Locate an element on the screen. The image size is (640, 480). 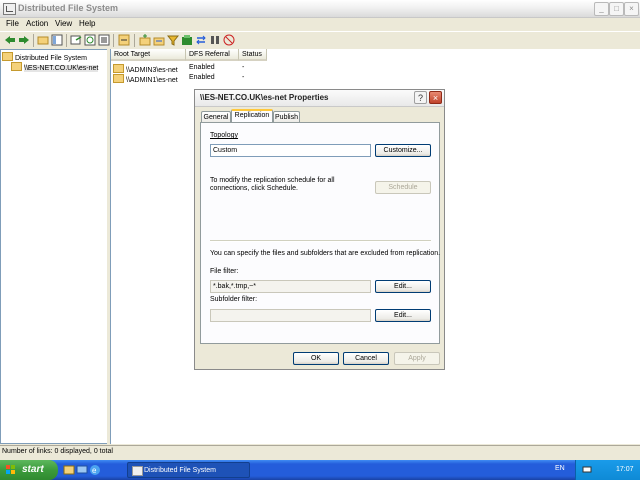
tab-replication: Replication is located at coordinates (252, 115).